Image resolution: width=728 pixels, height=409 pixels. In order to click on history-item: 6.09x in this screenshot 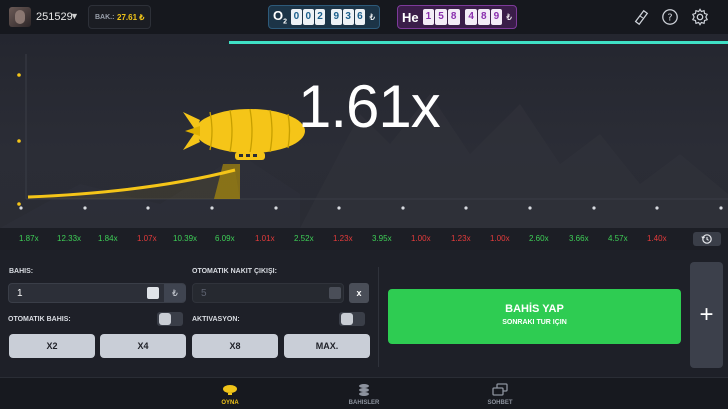, I will do `click(225, 238)`.